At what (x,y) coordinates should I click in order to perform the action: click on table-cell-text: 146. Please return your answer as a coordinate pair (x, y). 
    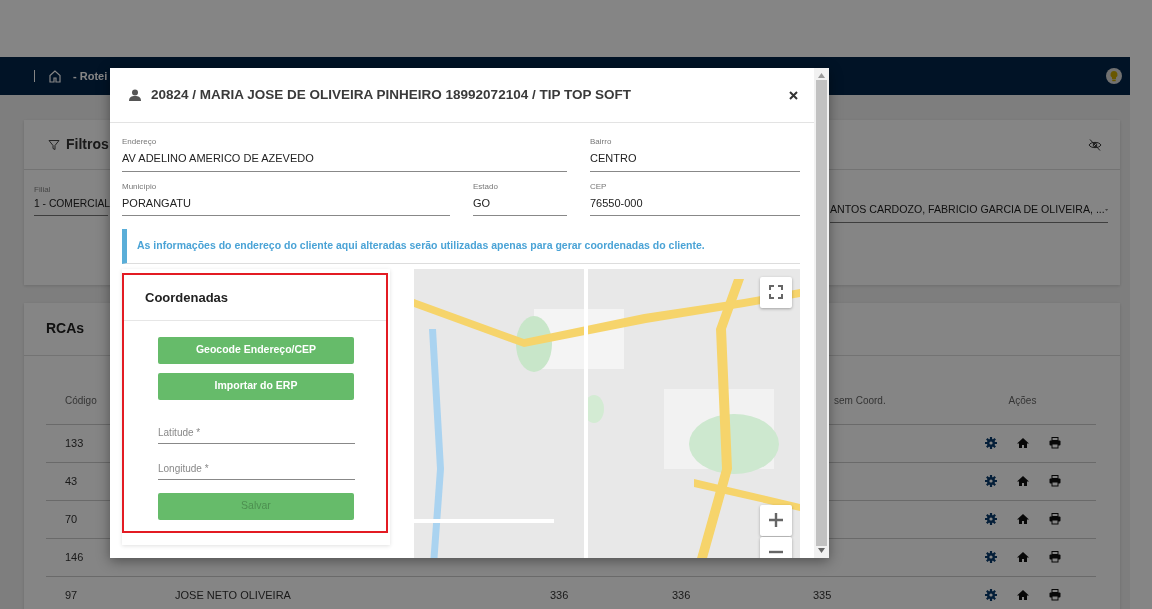
    Looking at the image, I should click on (74, 558).